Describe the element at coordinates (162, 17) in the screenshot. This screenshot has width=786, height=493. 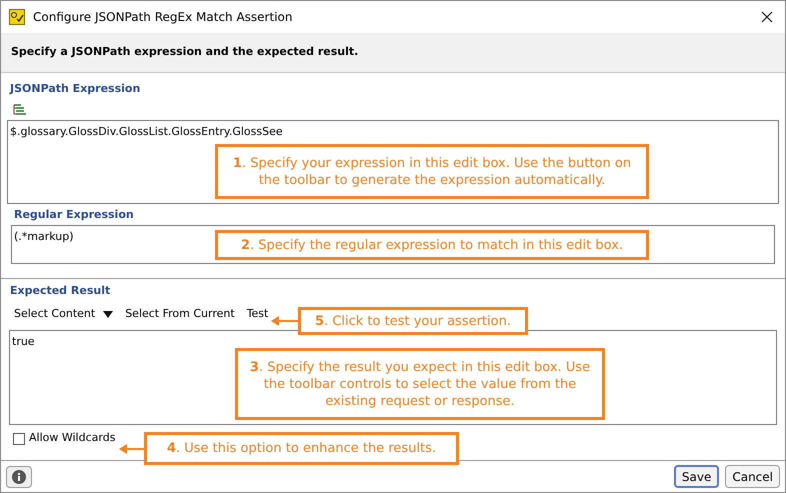
I see `window-title: Configure JSONPath RegEx Match Assertion` at that location.